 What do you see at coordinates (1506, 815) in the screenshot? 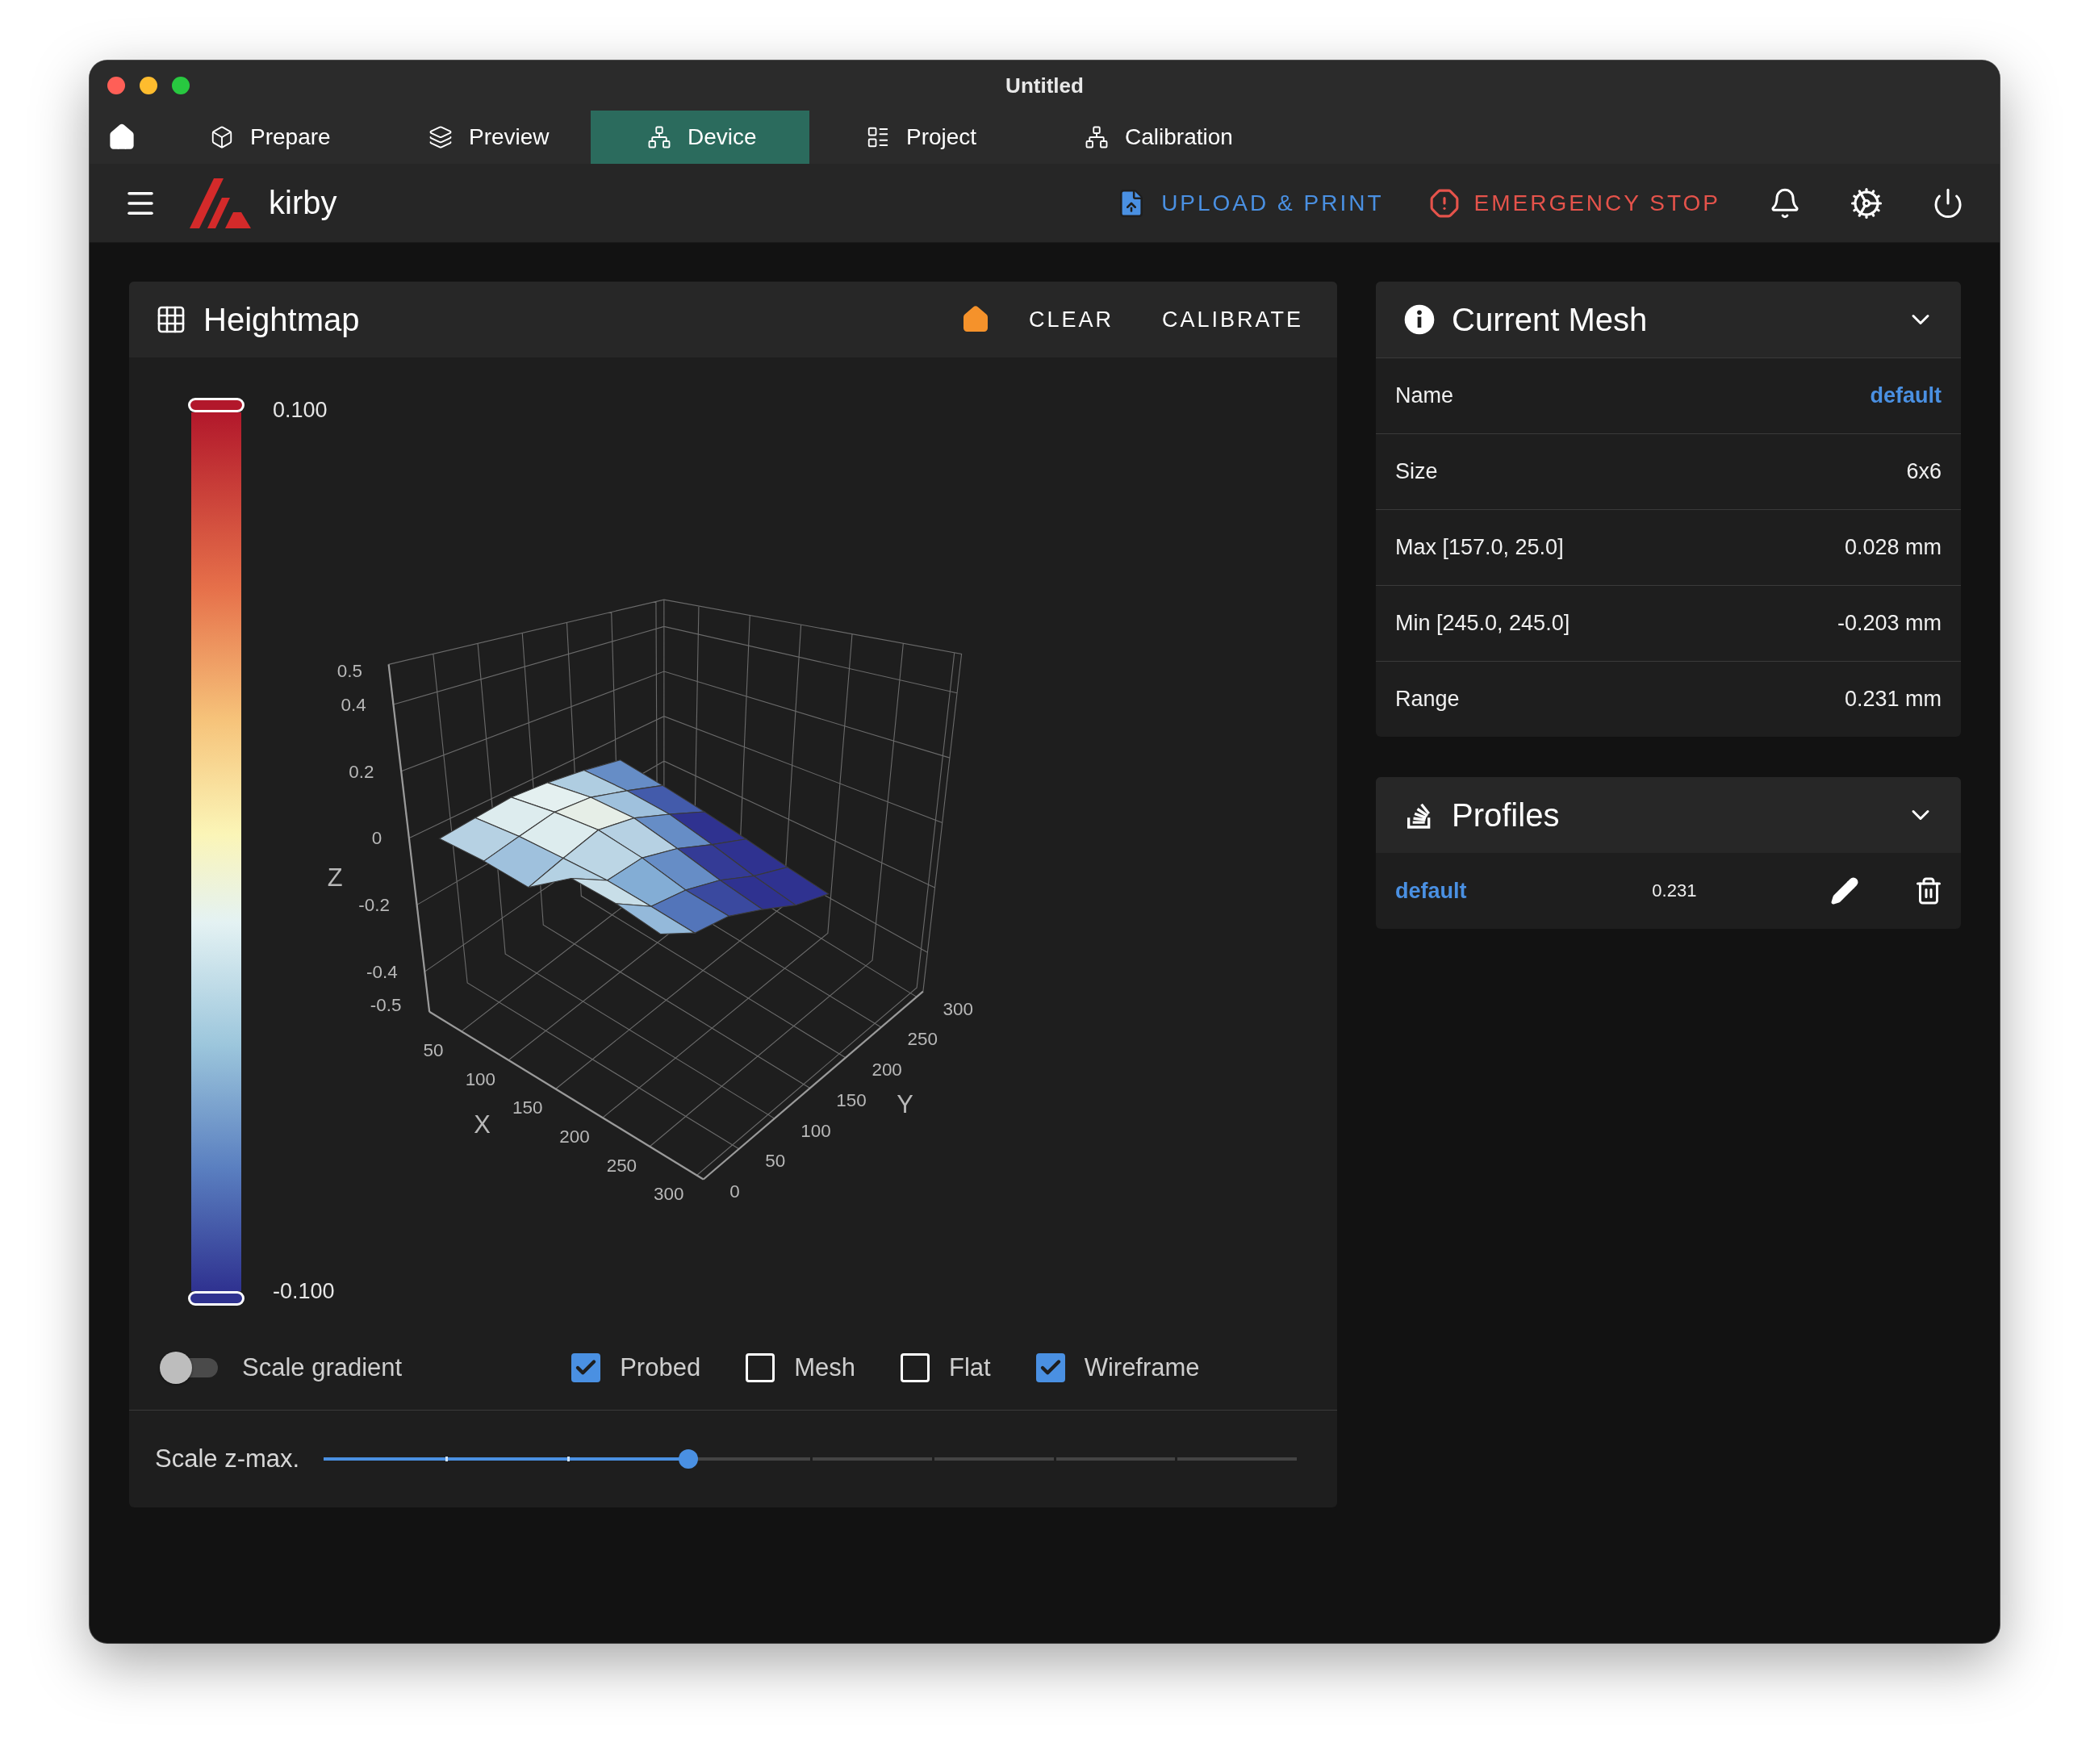
I see `card-title: Profiles` at bounding box center [1506, 815].